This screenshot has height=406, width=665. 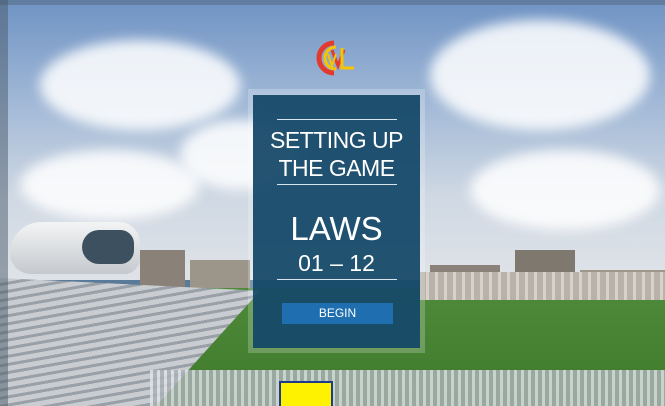 What do you see at coordinates (335, 58) in the screenshot?
I see `mcc-logo-icon` at bounding box center [335, 58].